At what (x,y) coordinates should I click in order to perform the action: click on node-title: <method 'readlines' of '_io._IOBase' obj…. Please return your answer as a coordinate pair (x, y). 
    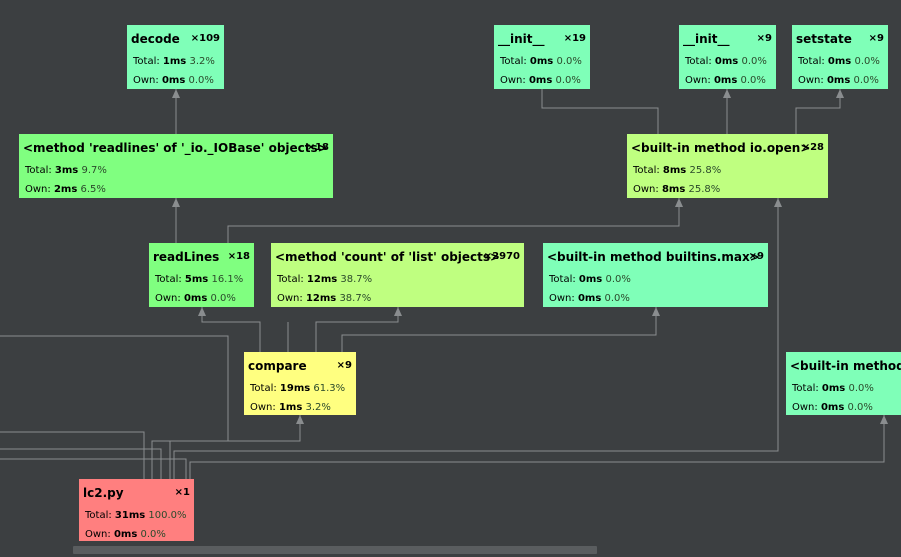
    Looking at the image, I should click on (175, 148).